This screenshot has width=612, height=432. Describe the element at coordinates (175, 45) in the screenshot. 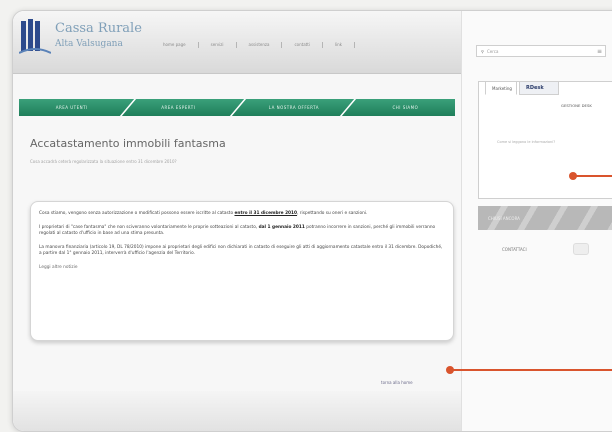

I see `topnav-item: home page` at that location.